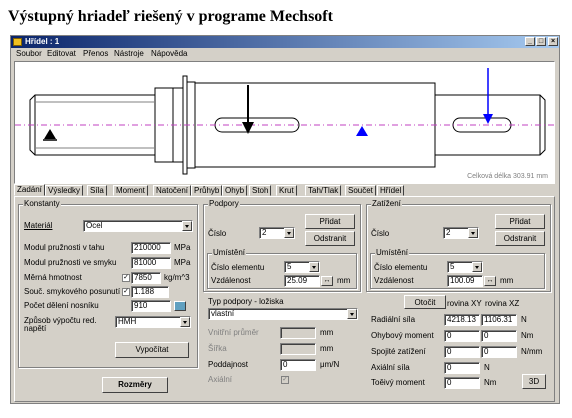 The width and height of the screenshot is (572, 418). Describe the element at coordinates (465, 281) in the screenshot. I see `zatizeni-vzd-field: 100.09` at that location.